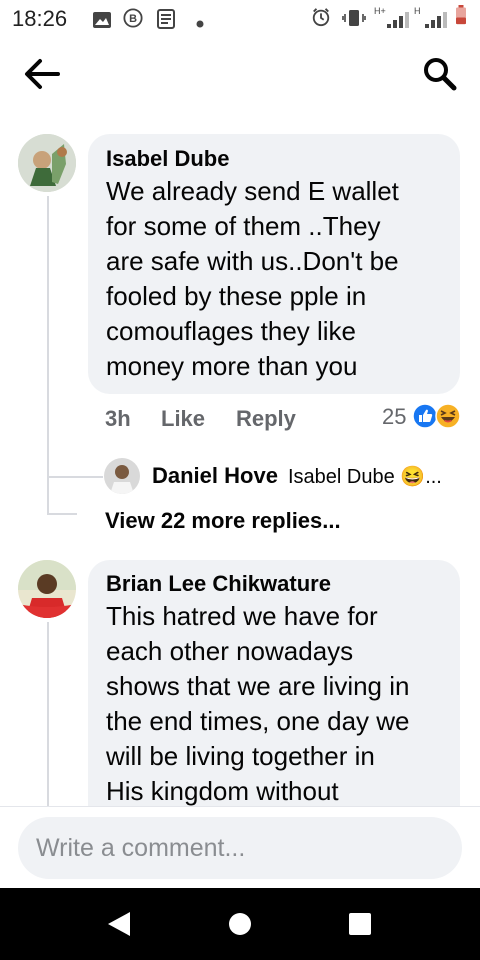  Describe the element at coordinates (200, 24) in the screenshot. I see `dot-icon` at that location.